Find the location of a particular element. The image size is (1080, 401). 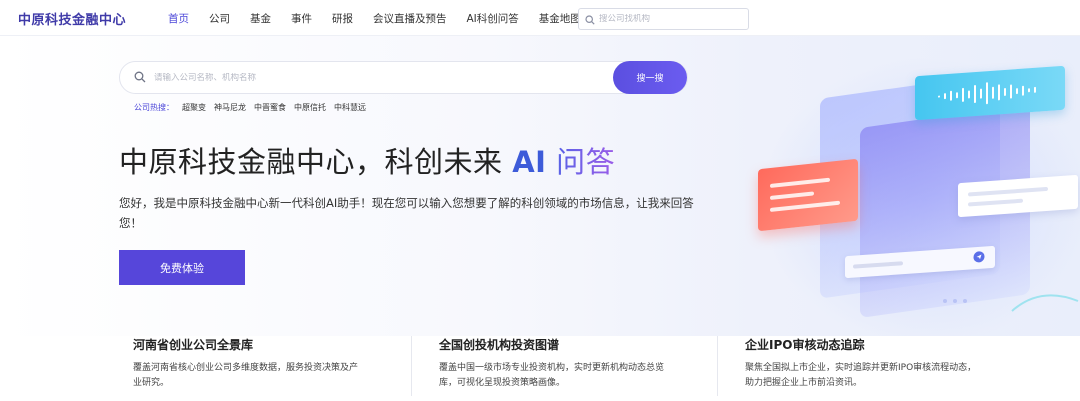

hero-title-ai: AI is located at coordinates (529, 162).